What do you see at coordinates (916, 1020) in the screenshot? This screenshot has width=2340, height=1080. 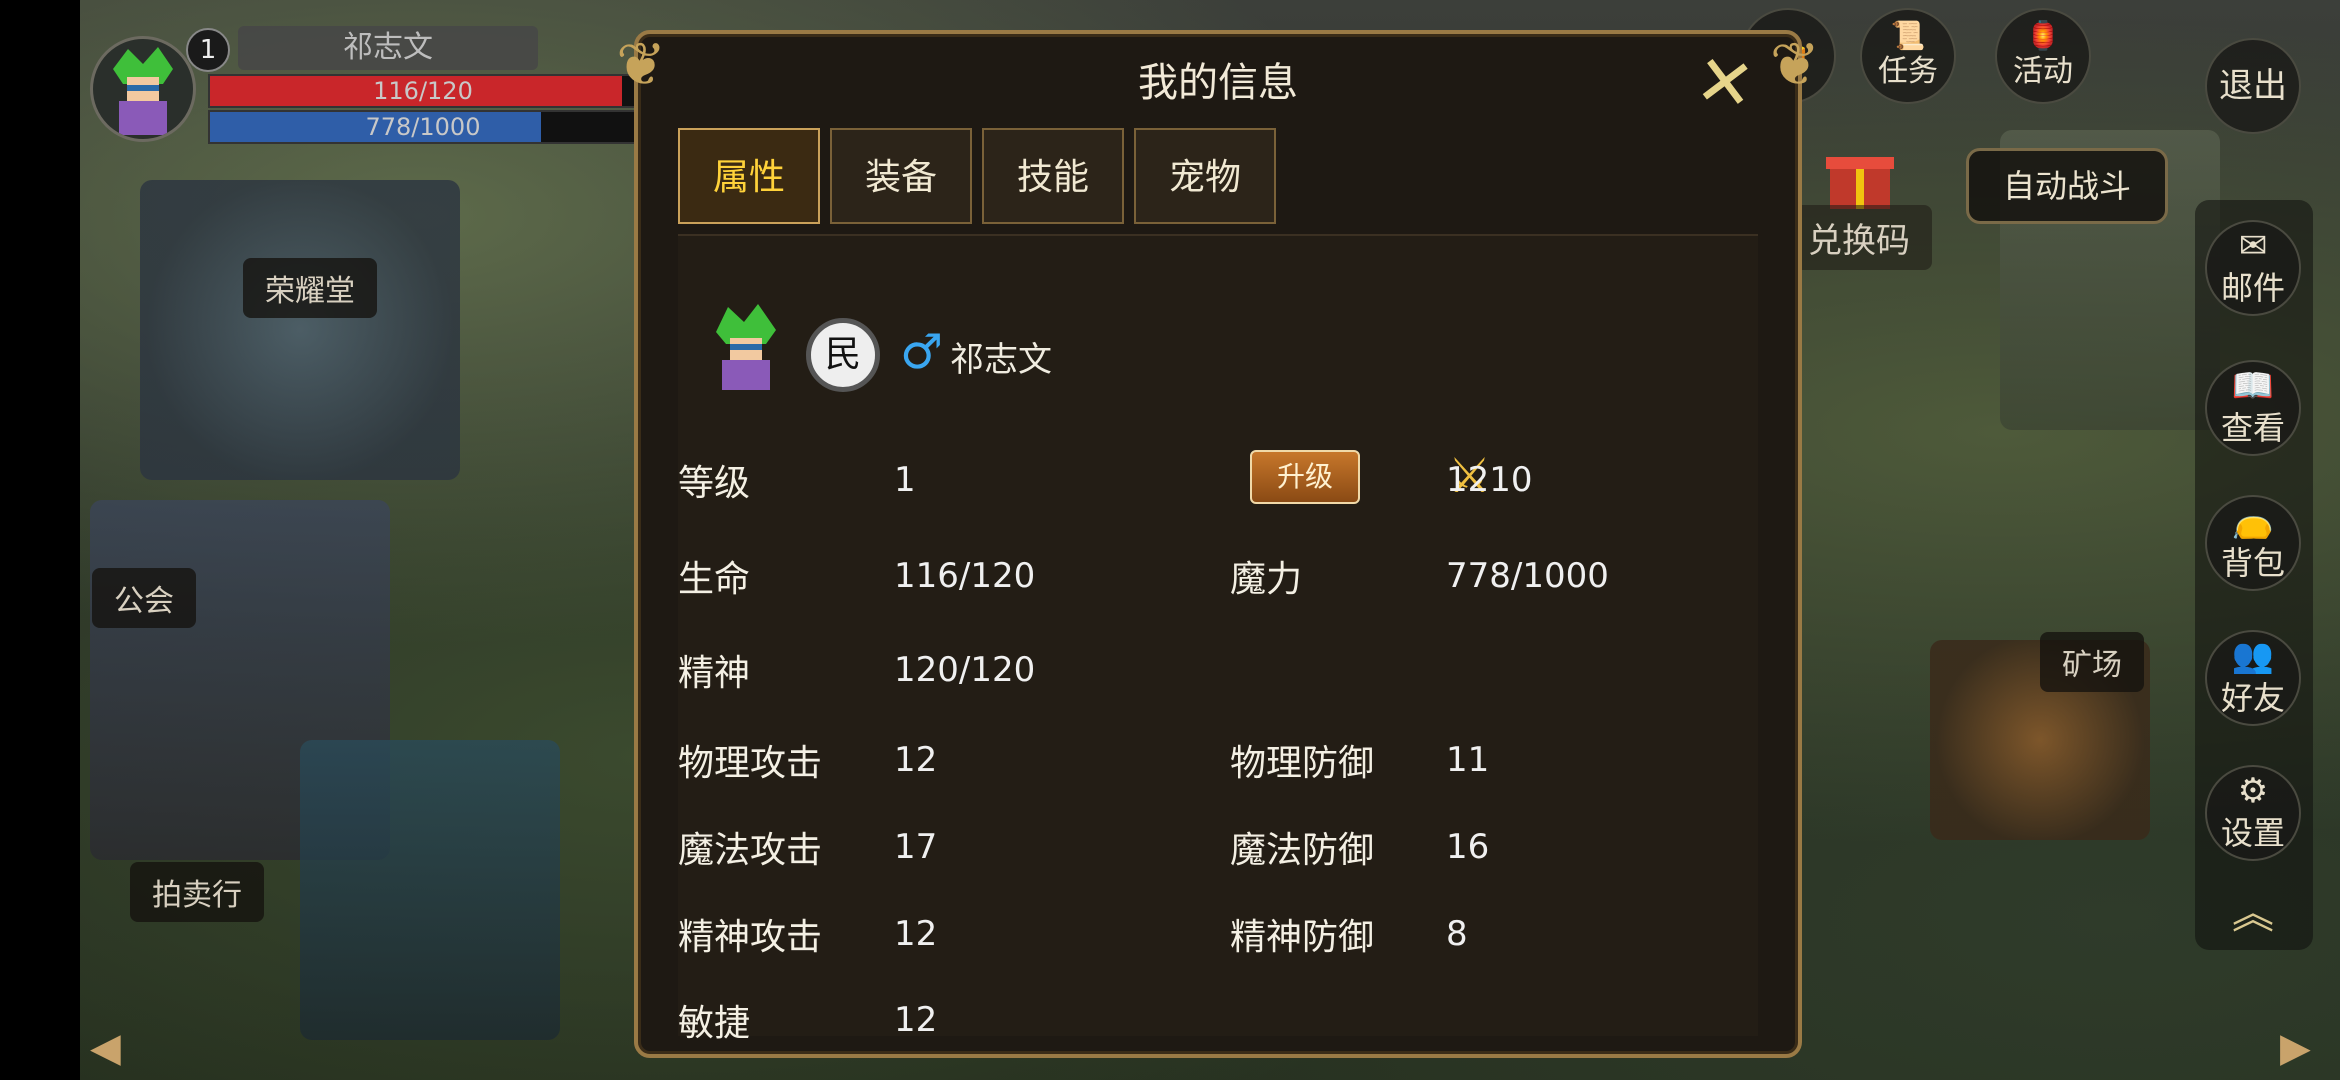 I see `agility-value: 12` at bounding box center [916, 1020].